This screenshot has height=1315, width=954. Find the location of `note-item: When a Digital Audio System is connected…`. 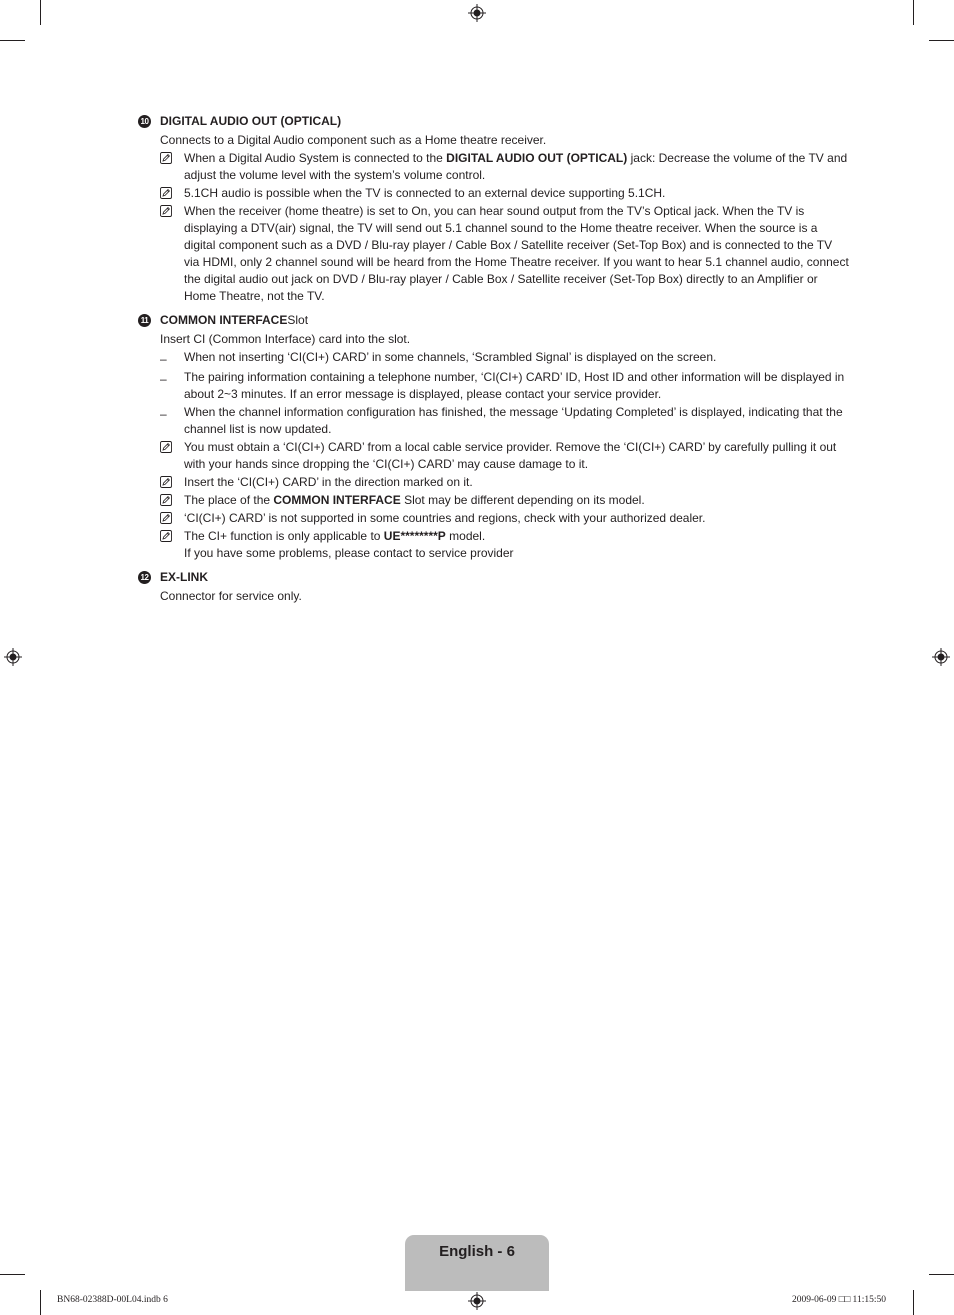

note-item: When a Digital Audio System is connected… is located at coordinates (505, 167).